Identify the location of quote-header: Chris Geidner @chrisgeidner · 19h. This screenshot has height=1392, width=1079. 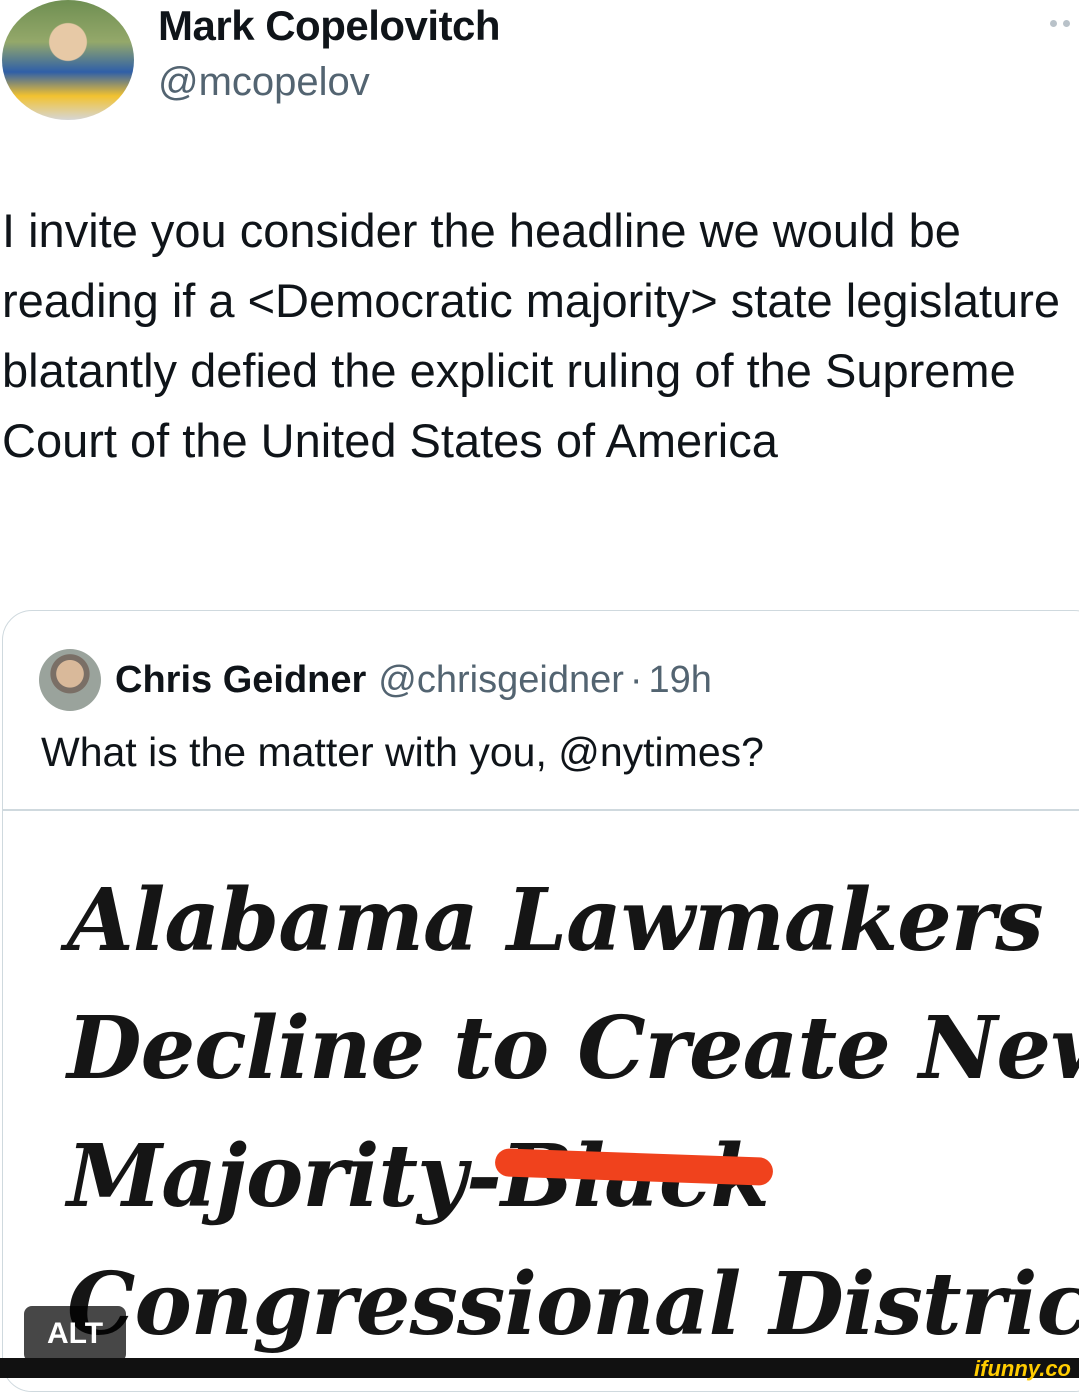
(375, 680).